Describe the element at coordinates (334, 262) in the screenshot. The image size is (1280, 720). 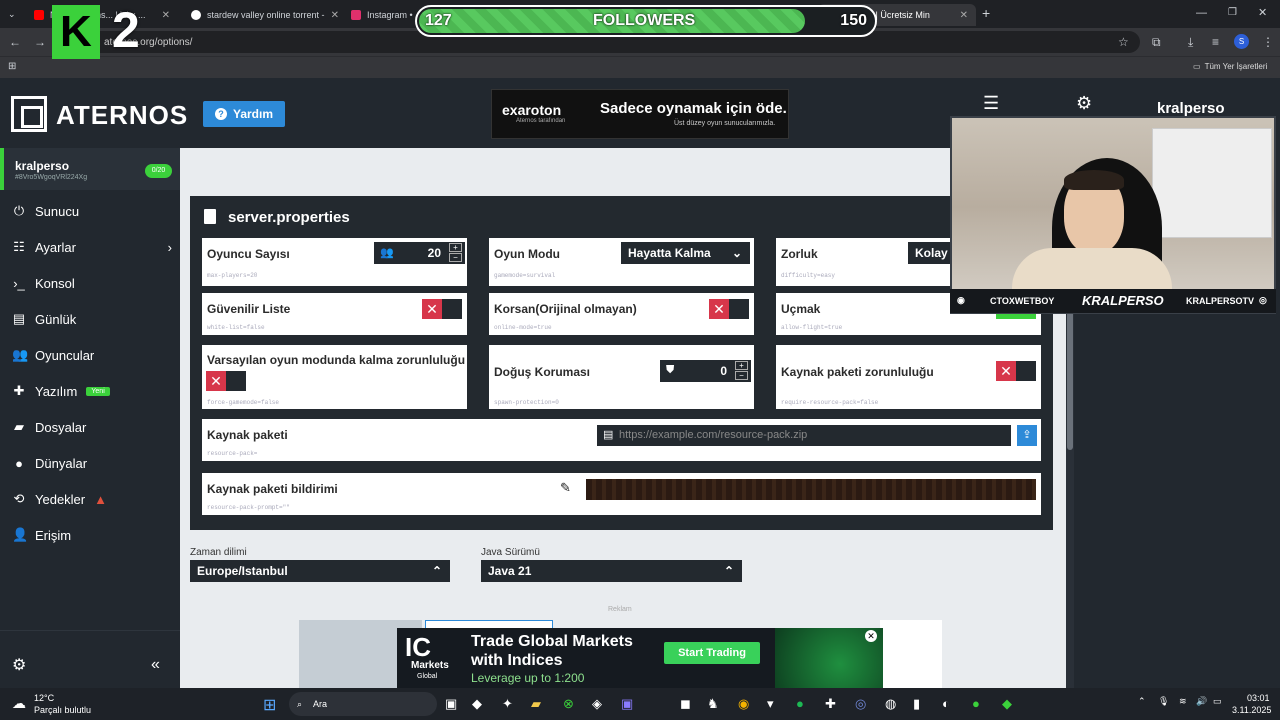
I see `max-players-card: Oyuncu Sayısı 👥 20 + − max-players=20` at that location.